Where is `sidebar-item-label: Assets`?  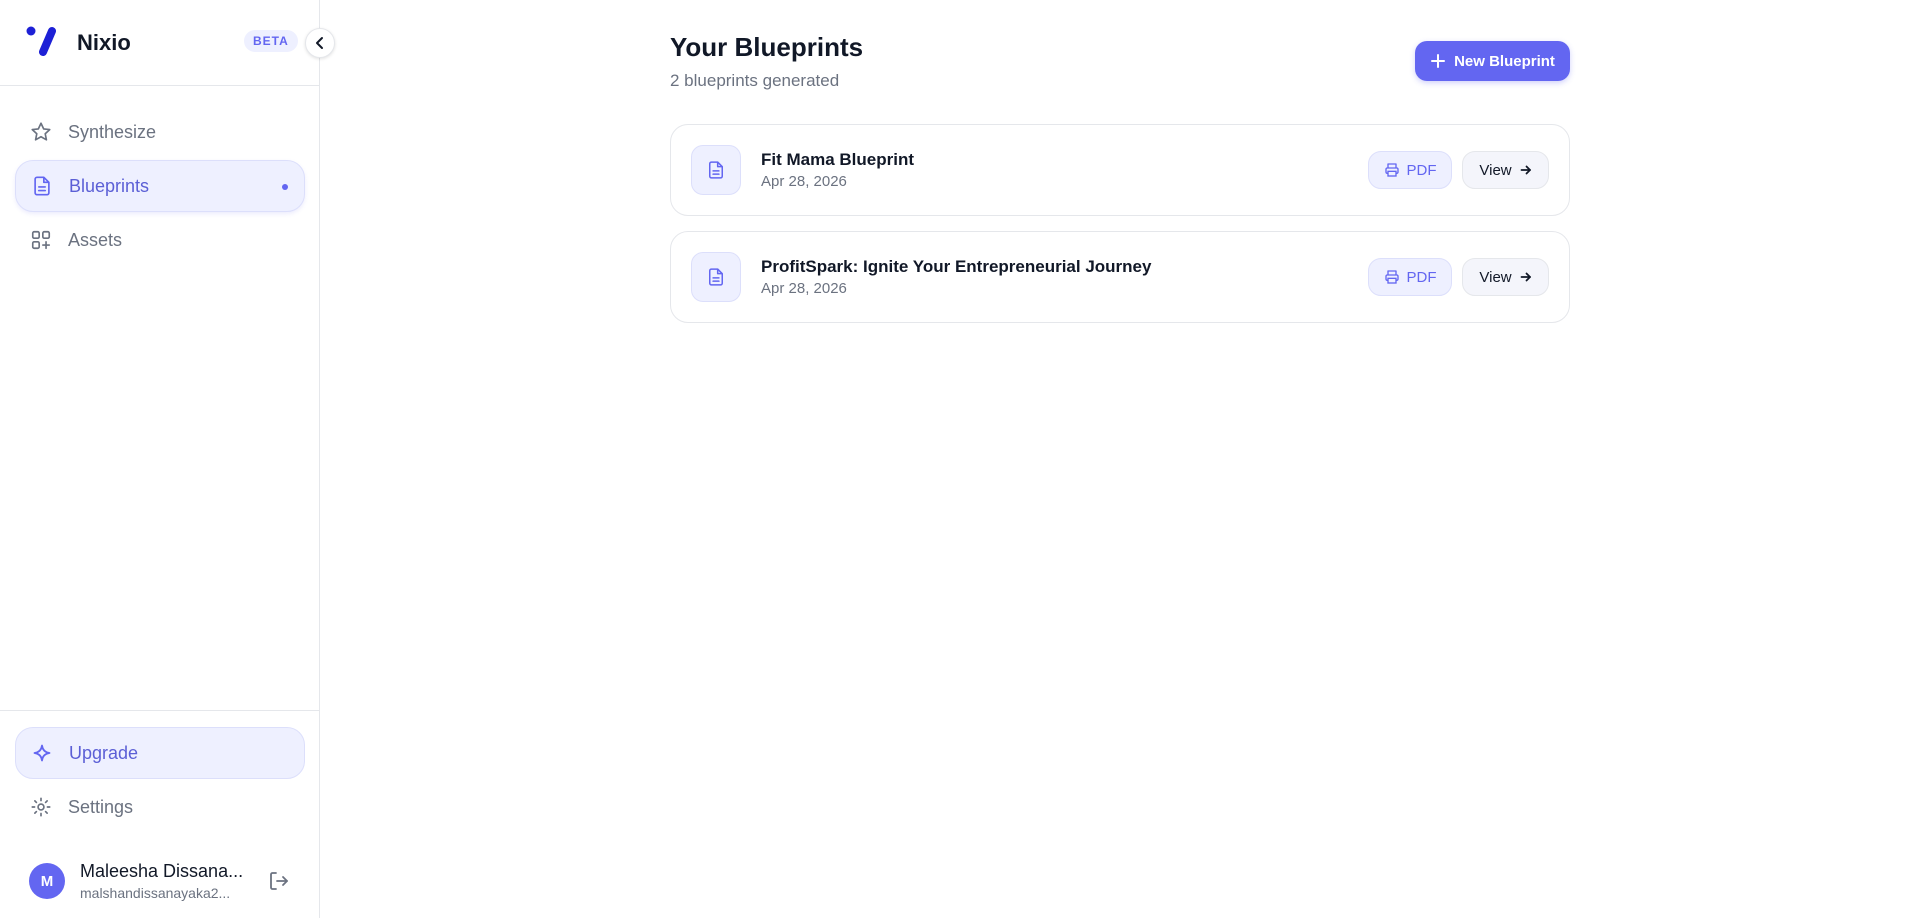 sidebar-item-label: Assets is located at coordinates (95, 239).